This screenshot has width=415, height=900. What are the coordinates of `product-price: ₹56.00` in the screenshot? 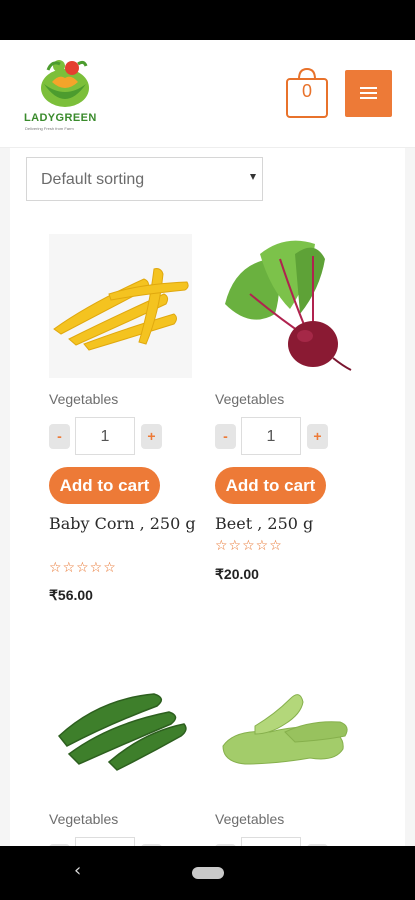 It's located at (71, 595).